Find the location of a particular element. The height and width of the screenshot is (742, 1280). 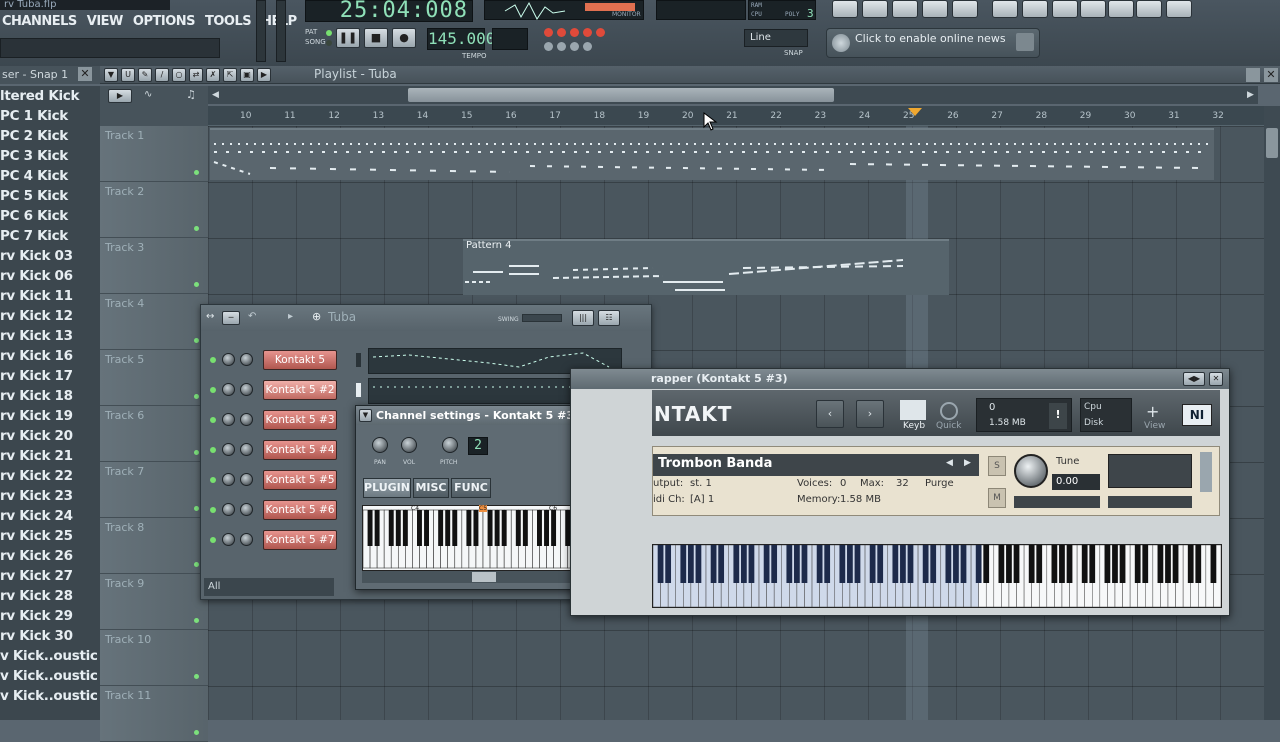

blend-notes-toggle is located at coordinates (548, 46).